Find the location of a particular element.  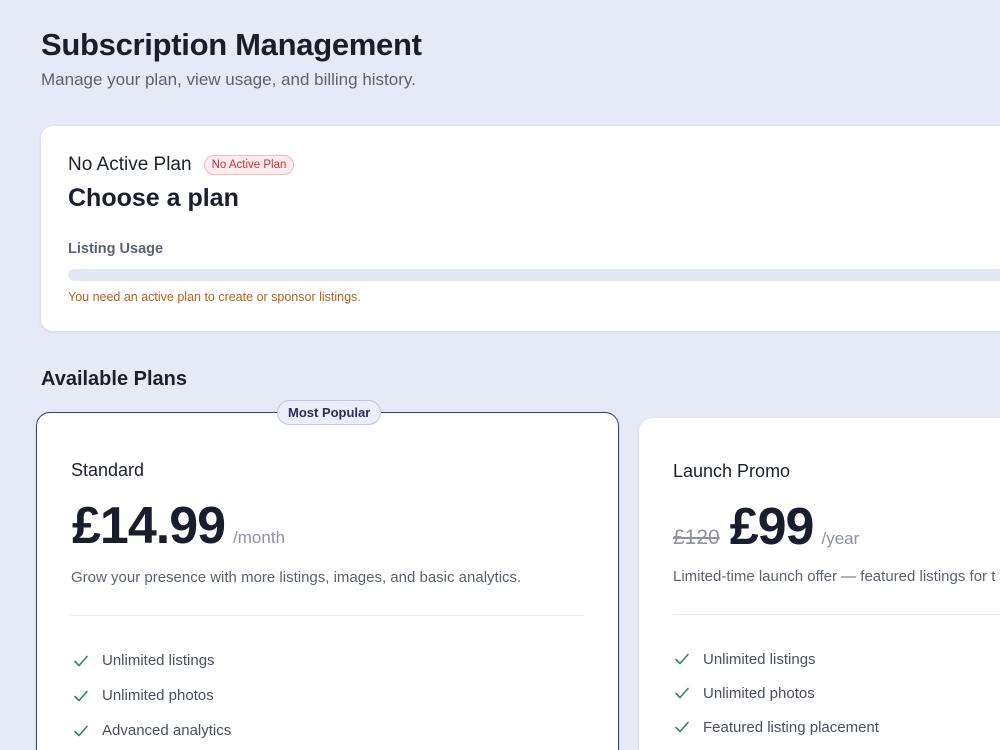

plan-price: £99 is located at coordinates (772, 527).